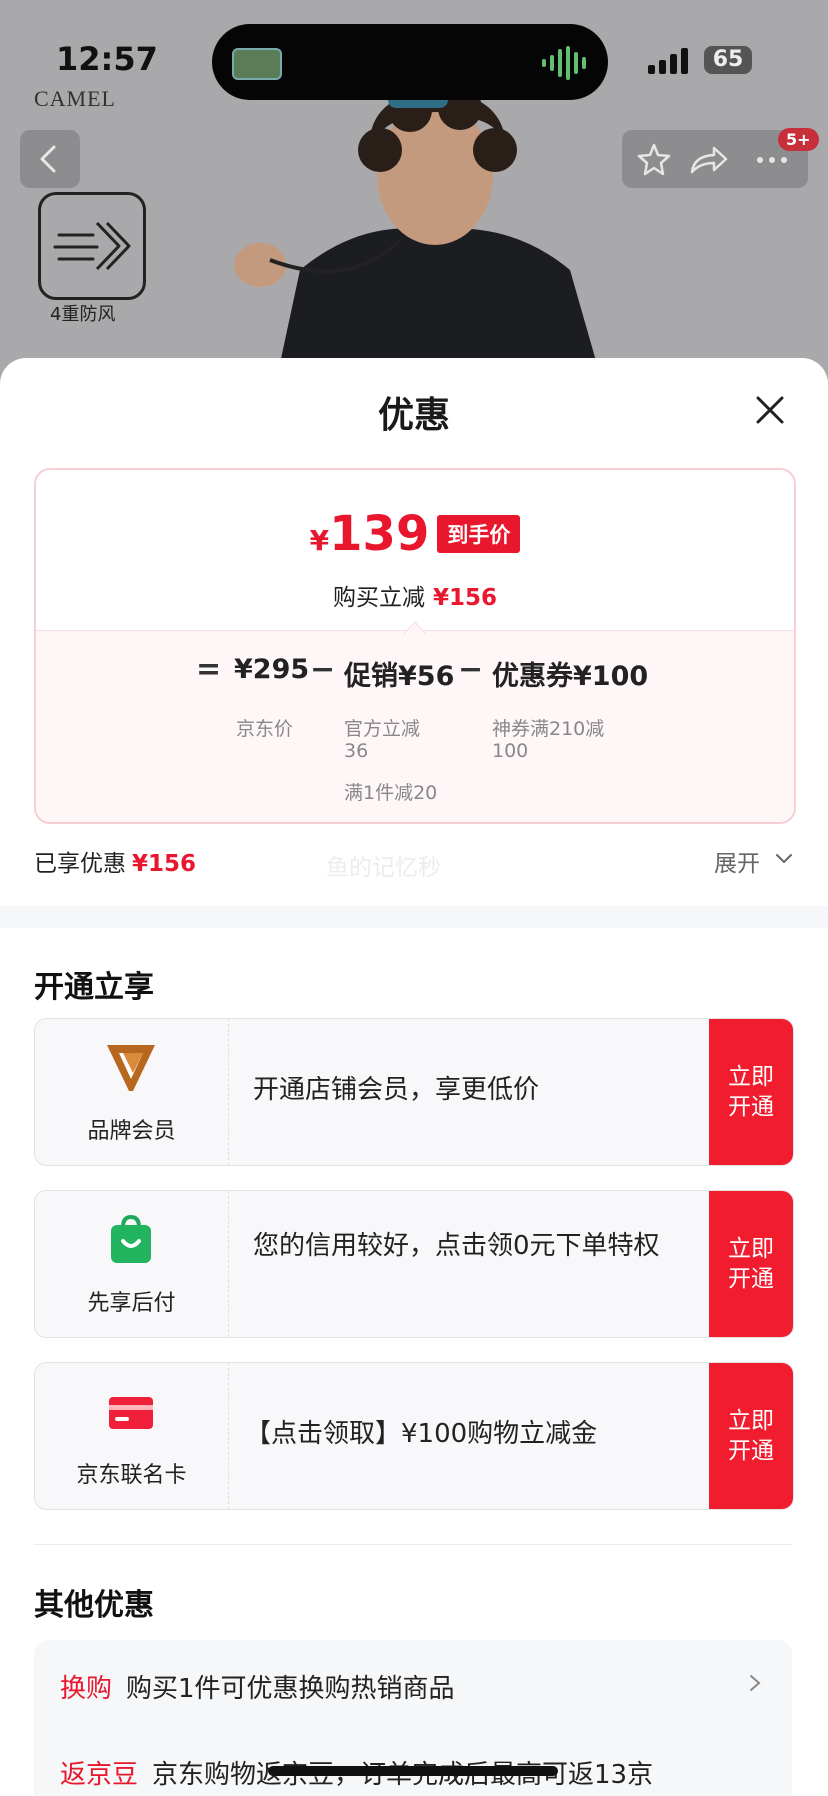  I want to click on final-price-line: ¥139 到手价, so click(415, 534).